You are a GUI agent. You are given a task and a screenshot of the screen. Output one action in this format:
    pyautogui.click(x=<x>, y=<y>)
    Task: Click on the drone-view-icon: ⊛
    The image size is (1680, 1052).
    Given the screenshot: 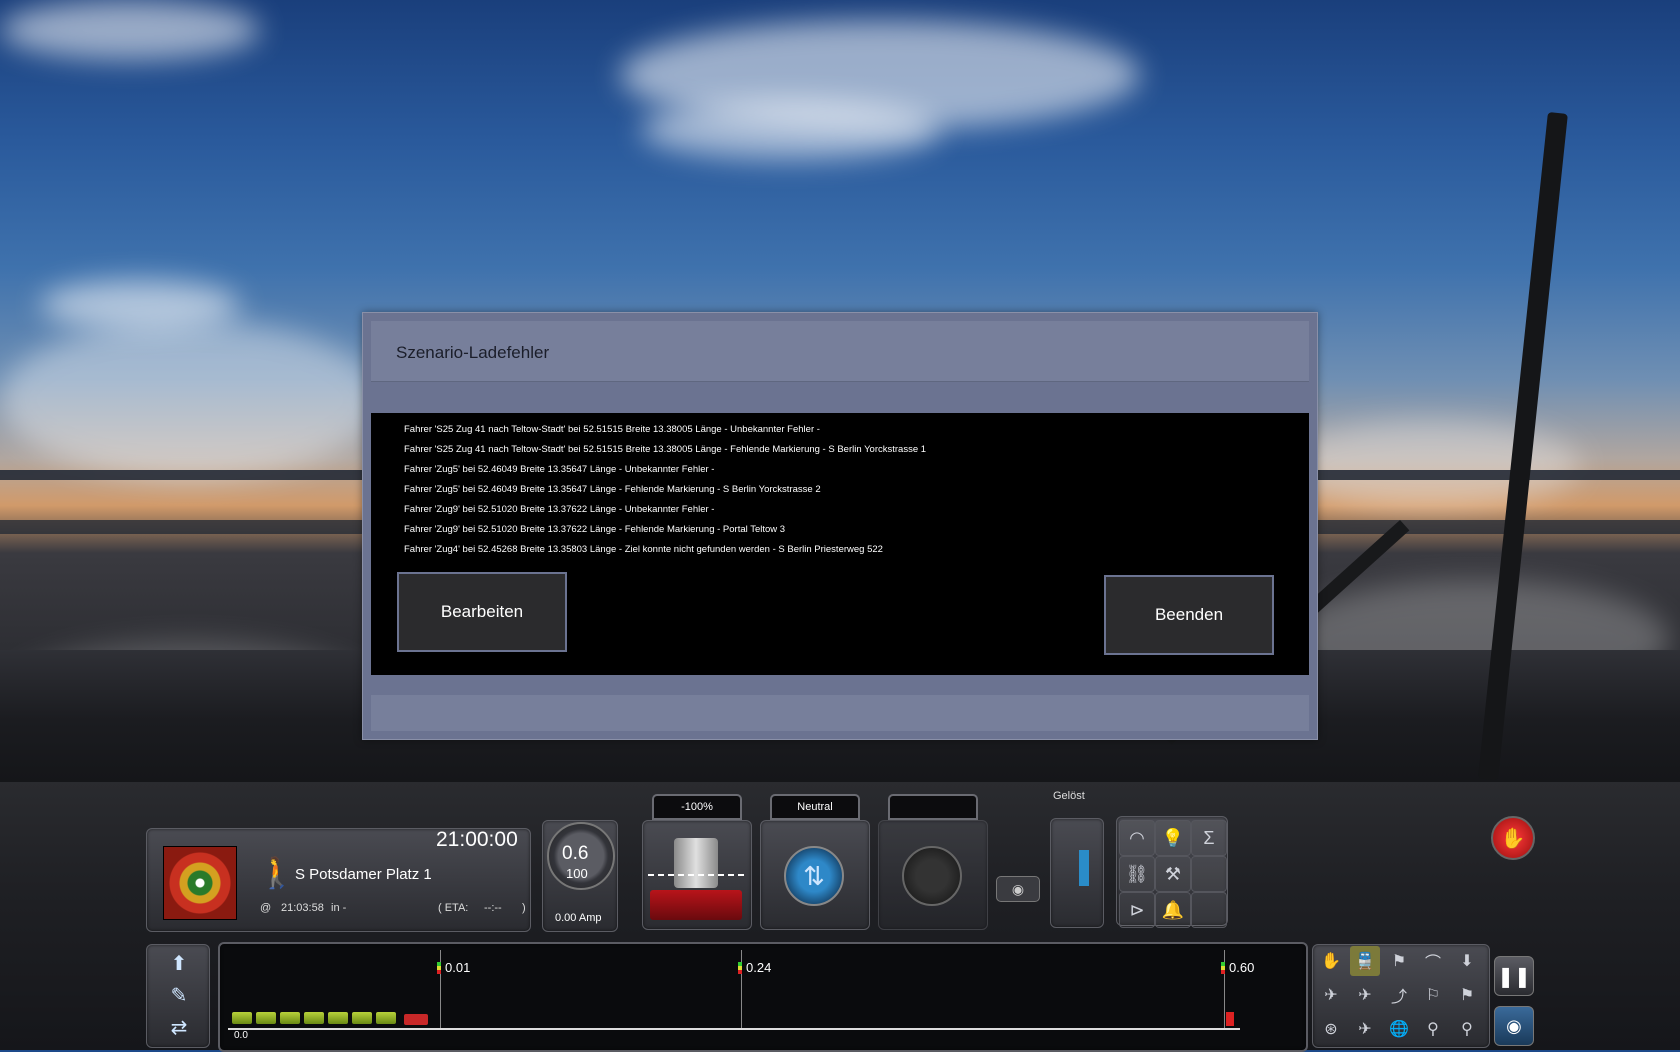 What is the action you would take?
    pyautogui.click(x=1331, y=1029)
    